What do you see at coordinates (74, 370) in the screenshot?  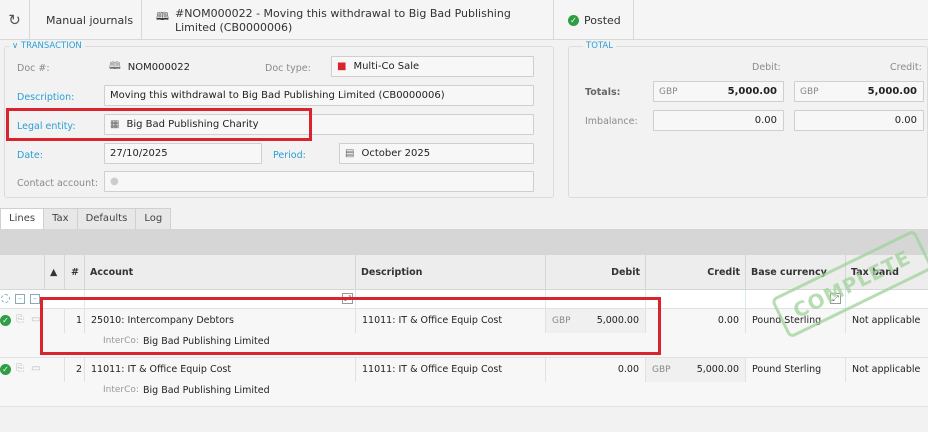 I see `row-num: 2` at bounding box center [74, 370].